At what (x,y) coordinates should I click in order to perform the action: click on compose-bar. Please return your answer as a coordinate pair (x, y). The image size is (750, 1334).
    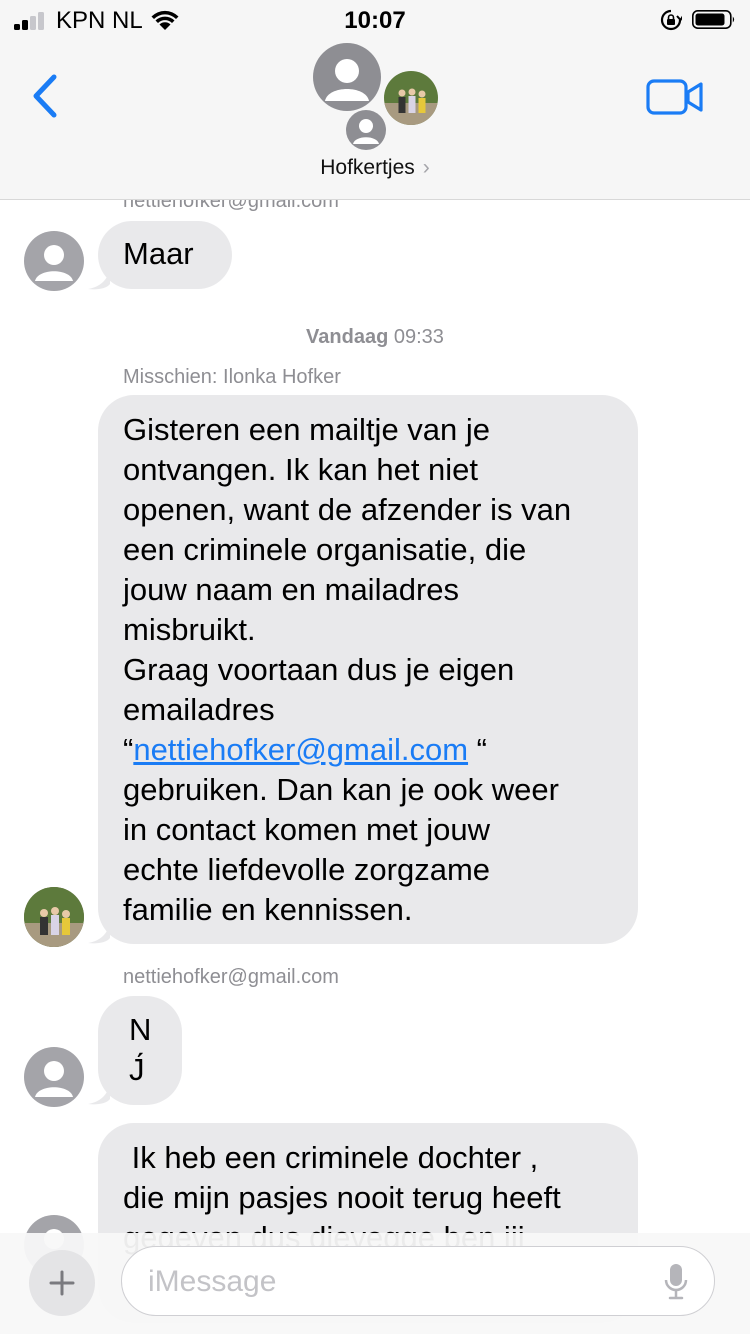
    Looking at the image, I should click on (375, 1283).